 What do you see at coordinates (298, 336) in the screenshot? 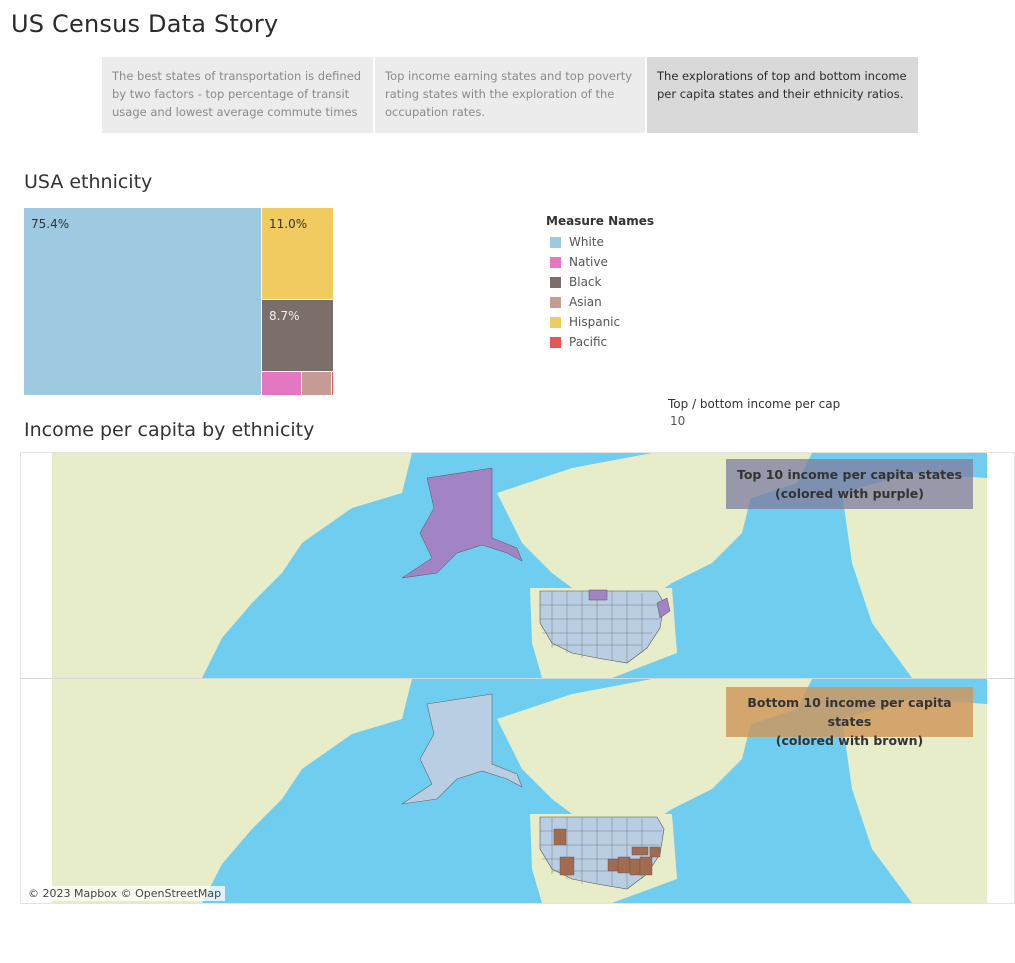
I see `treemap-black: 8.7%` at bounding box center [298, 336].